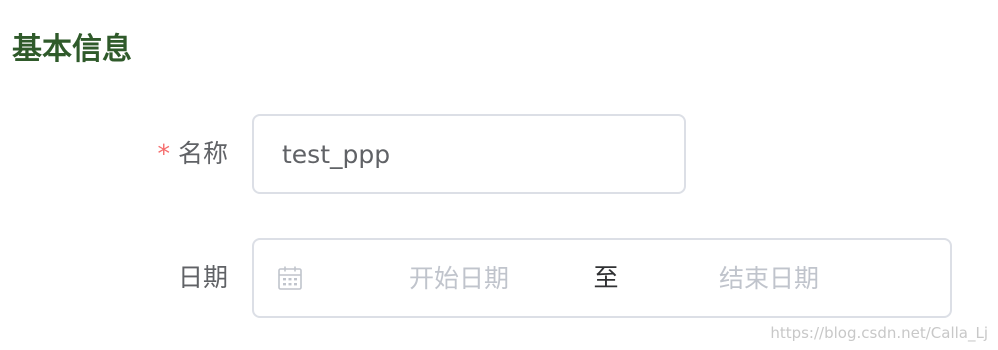 Image resolution: width=998 pixels, height=350 pixels. What do you see at coordinates (606, 277) in the screenshot?
I see `range-separator: 至` at bounding box center [606, 277].